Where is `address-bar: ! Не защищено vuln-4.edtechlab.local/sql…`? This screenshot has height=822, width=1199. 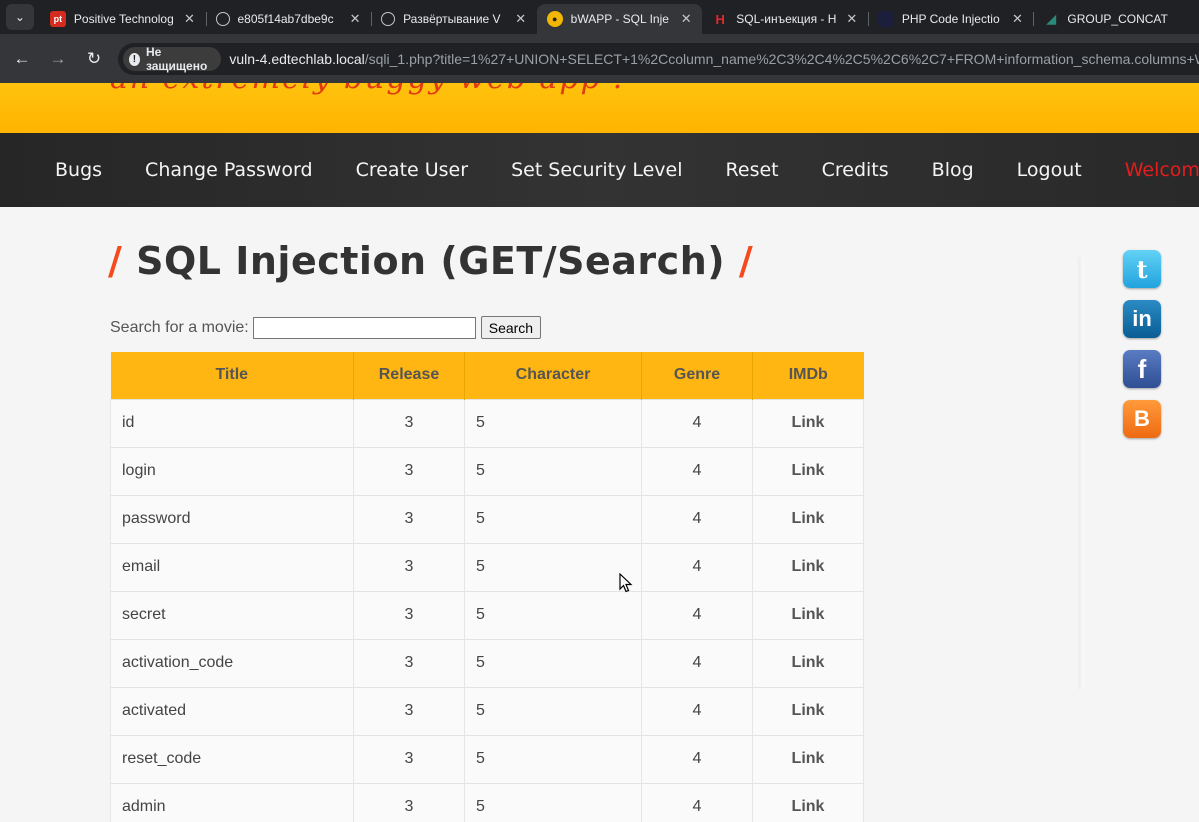
address-bar: ! Не защищено vuln-4.edtechlab.local/sql… is located at coordinates (658, 59).